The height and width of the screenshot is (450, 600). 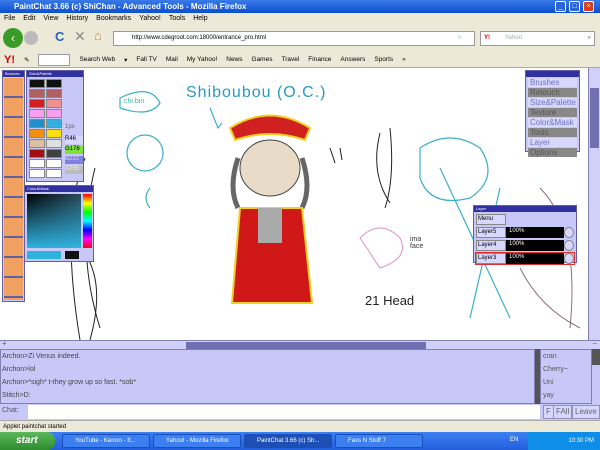 What do you see at coordinates (146, 59) in the screenshot?
I see `toolbar-fall-tv: Fall TV` at bounding box center [146, 59].